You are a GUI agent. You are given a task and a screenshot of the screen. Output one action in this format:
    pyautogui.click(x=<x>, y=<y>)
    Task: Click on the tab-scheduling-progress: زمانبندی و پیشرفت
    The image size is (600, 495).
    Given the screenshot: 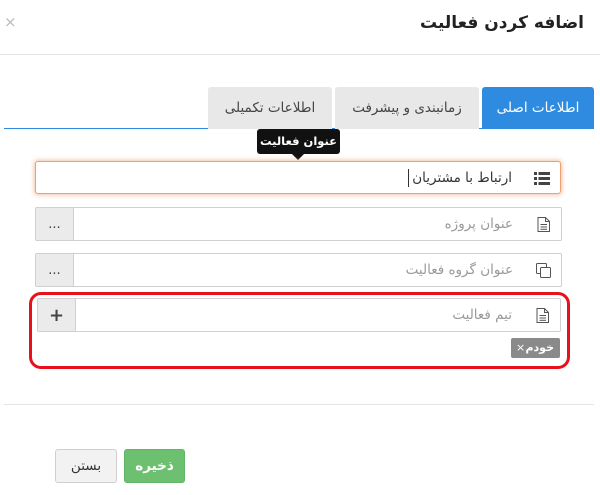 What is the action you would take?
    pyautogui.click(x=407, y=108)
    